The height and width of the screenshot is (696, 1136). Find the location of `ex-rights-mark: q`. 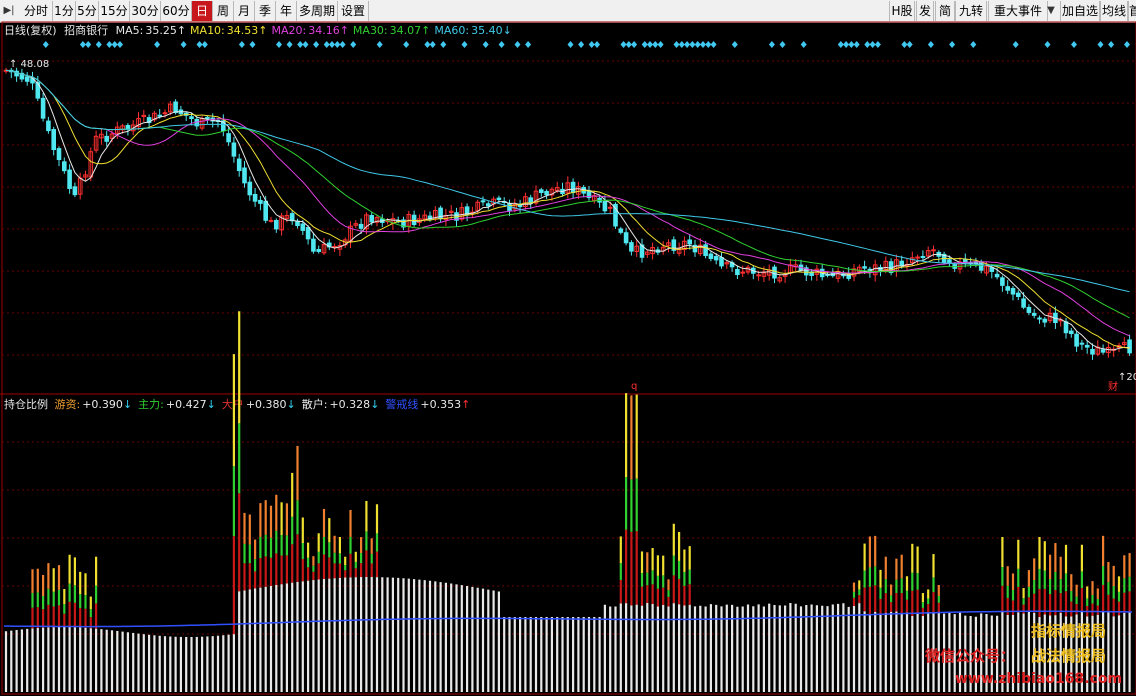

ex-rights-mark: q is located at coordinates (634, 386).